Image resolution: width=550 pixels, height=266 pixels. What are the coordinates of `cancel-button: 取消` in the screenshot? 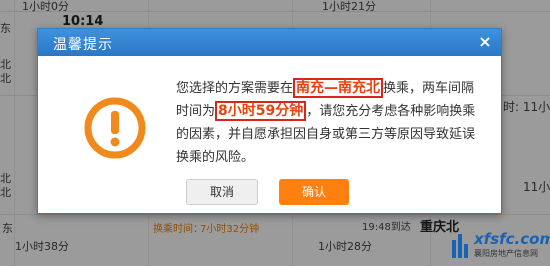 It's located at (222, 192).